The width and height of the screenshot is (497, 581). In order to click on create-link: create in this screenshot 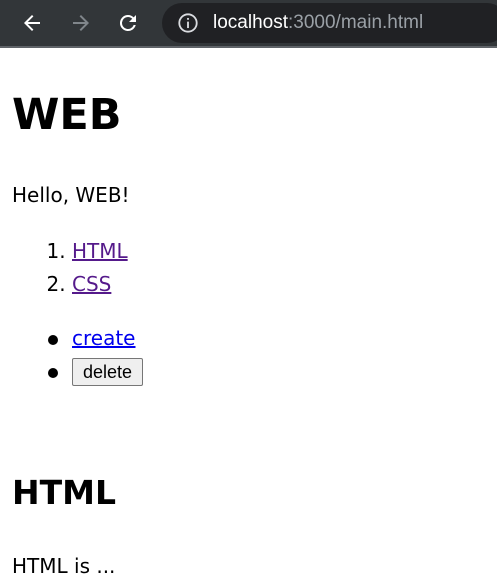, I will do `click(104, 338)`.